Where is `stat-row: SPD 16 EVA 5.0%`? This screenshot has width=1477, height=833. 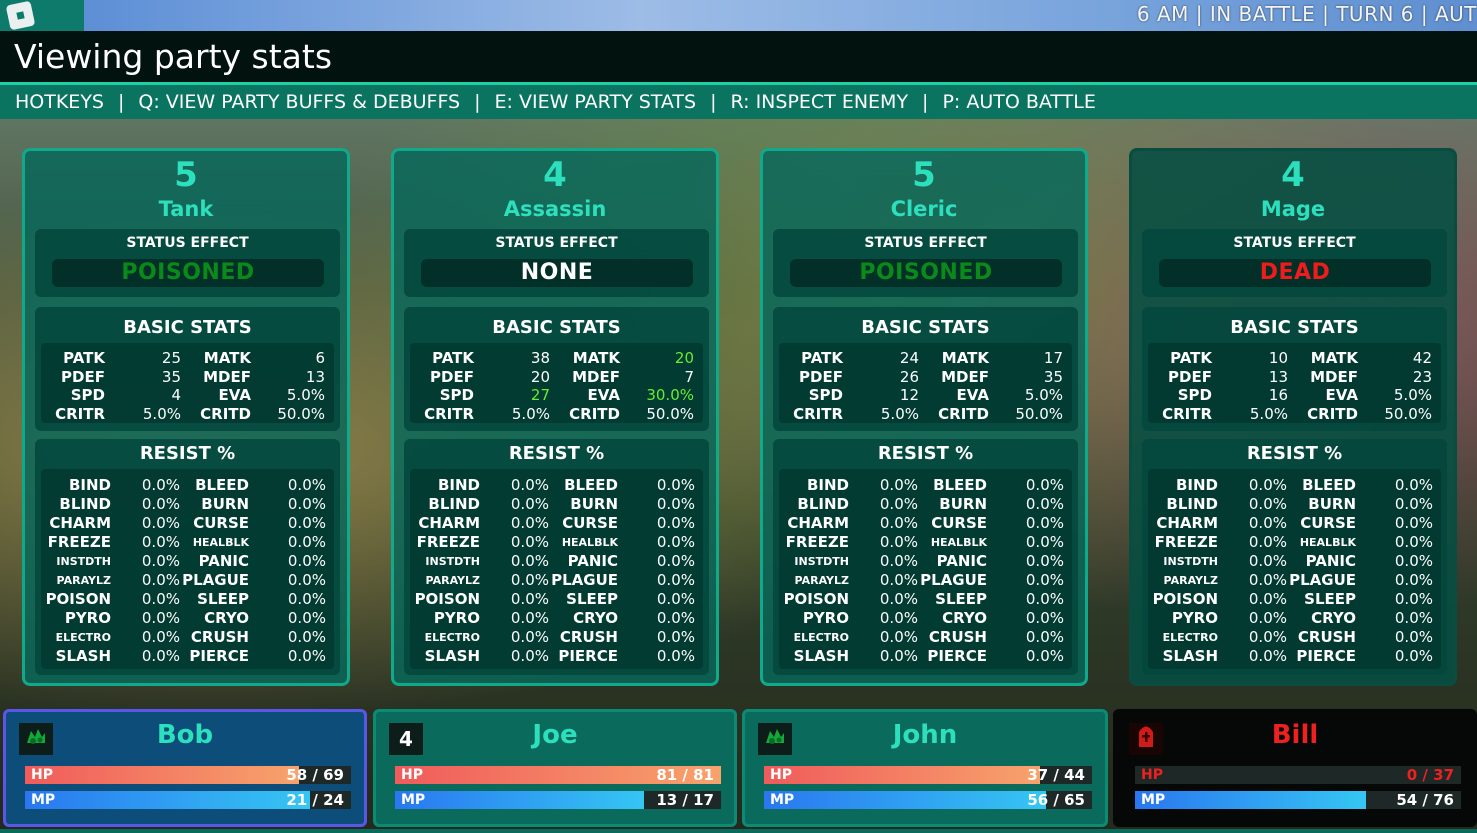
stat-row: SPD 16 EVA 5.0% is located at coordinates (1294, 395).